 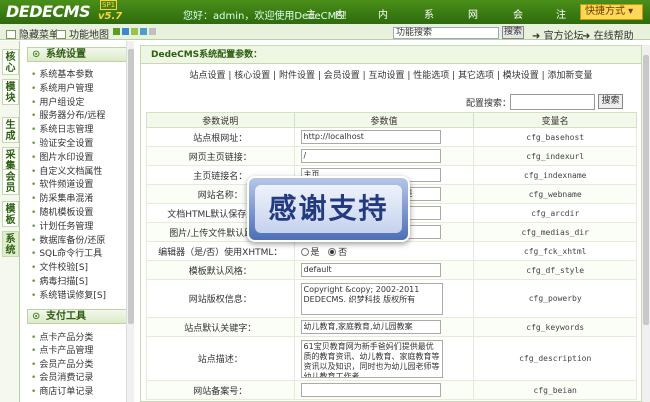 I want to click on sidebar-item: 服务器分布/远程, so click(x=68, y=114).